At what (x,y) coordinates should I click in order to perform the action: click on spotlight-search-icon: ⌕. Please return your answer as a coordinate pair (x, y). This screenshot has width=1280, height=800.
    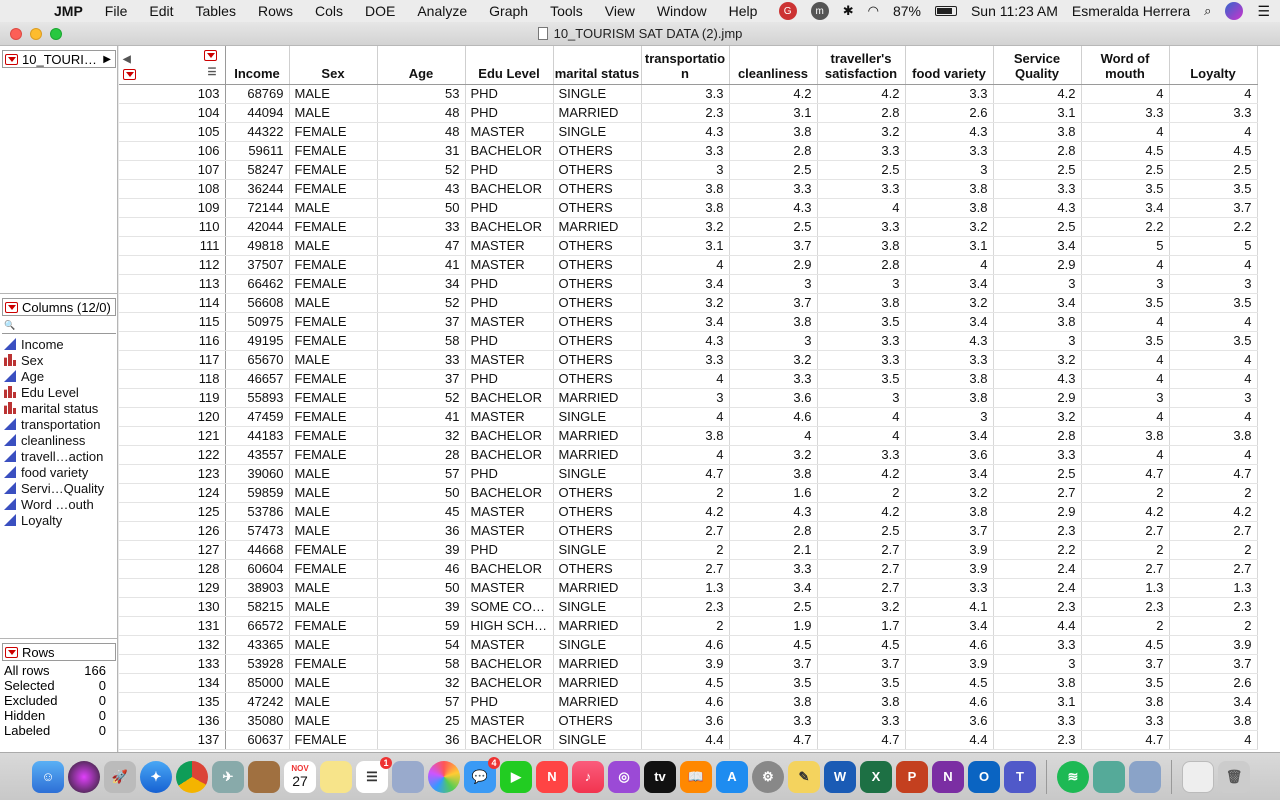
    Looking at the image, I should click on (1207, 11).